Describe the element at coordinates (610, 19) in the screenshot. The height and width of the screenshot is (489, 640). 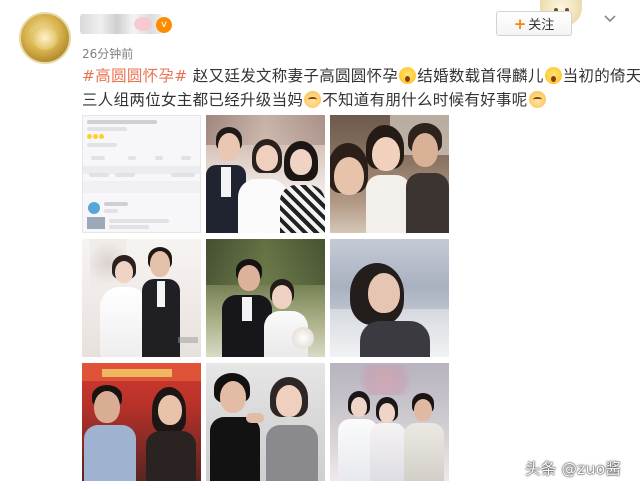
I see `chevron-down-icon` at that location.